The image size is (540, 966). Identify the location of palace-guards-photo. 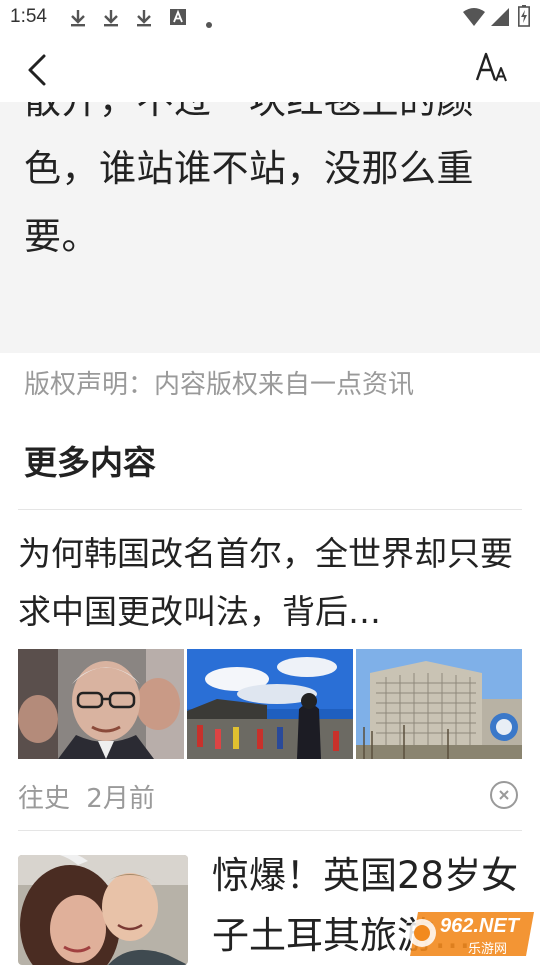
(270, 704).